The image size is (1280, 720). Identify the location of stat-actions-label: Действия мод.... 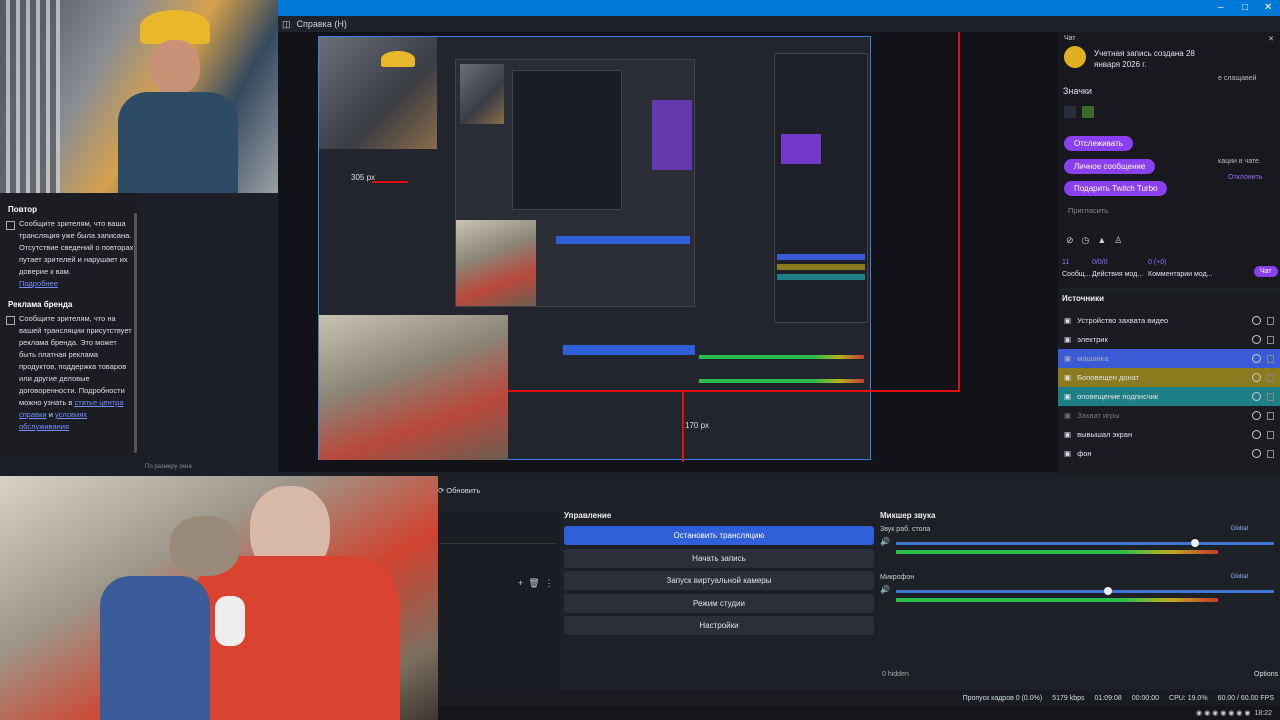
(1118, 274).